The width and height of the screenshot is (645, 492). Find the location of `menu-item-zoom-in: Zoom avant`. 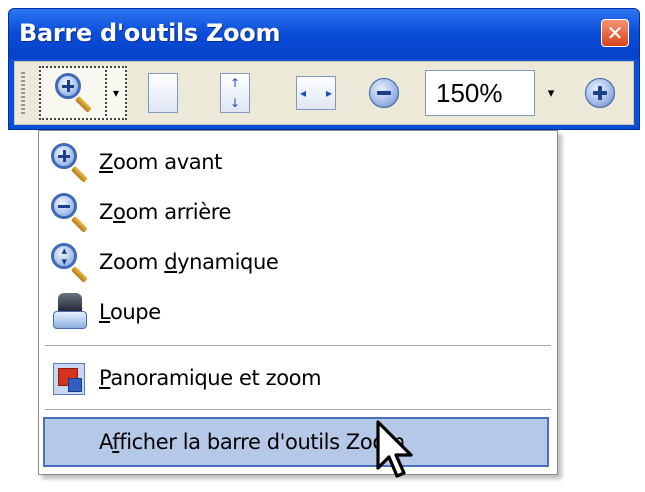

menu-item-zoom-in: Zoom avant is located at coordinates (298, 162).